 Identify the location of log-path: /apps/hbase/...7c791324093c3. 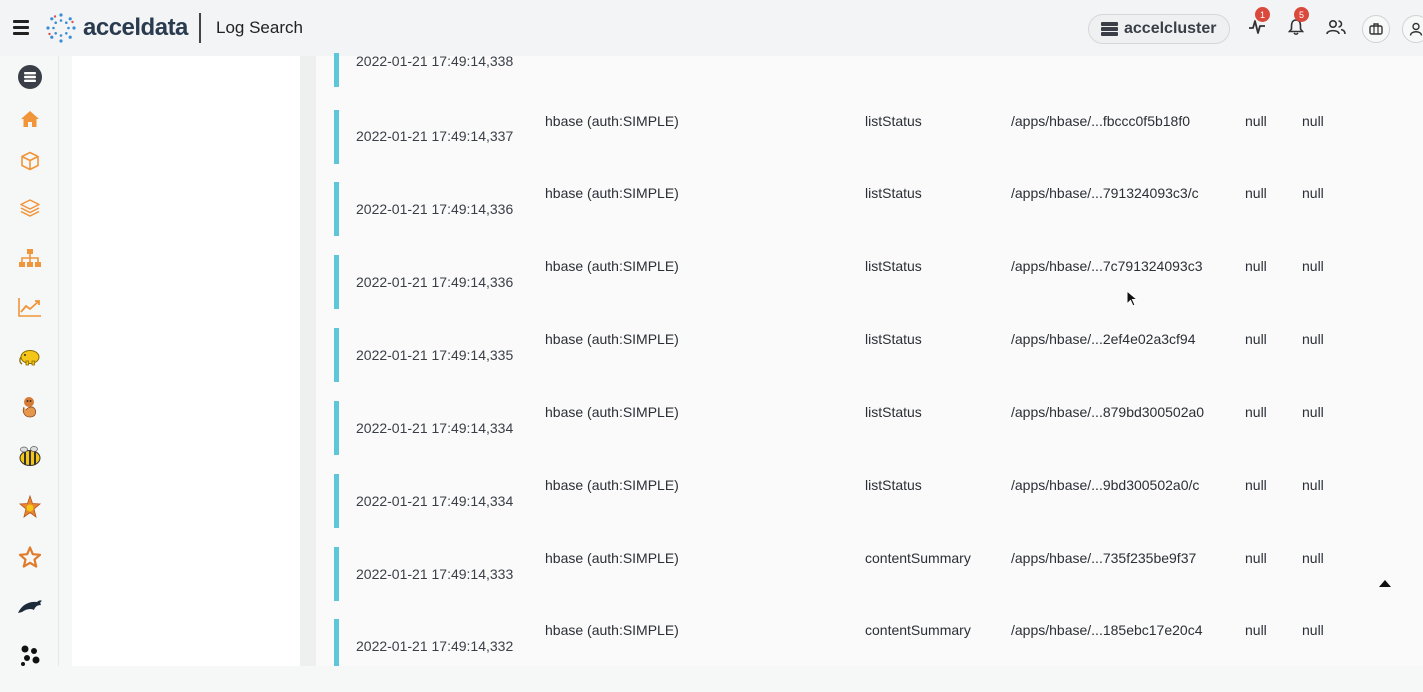
(1107, 266).